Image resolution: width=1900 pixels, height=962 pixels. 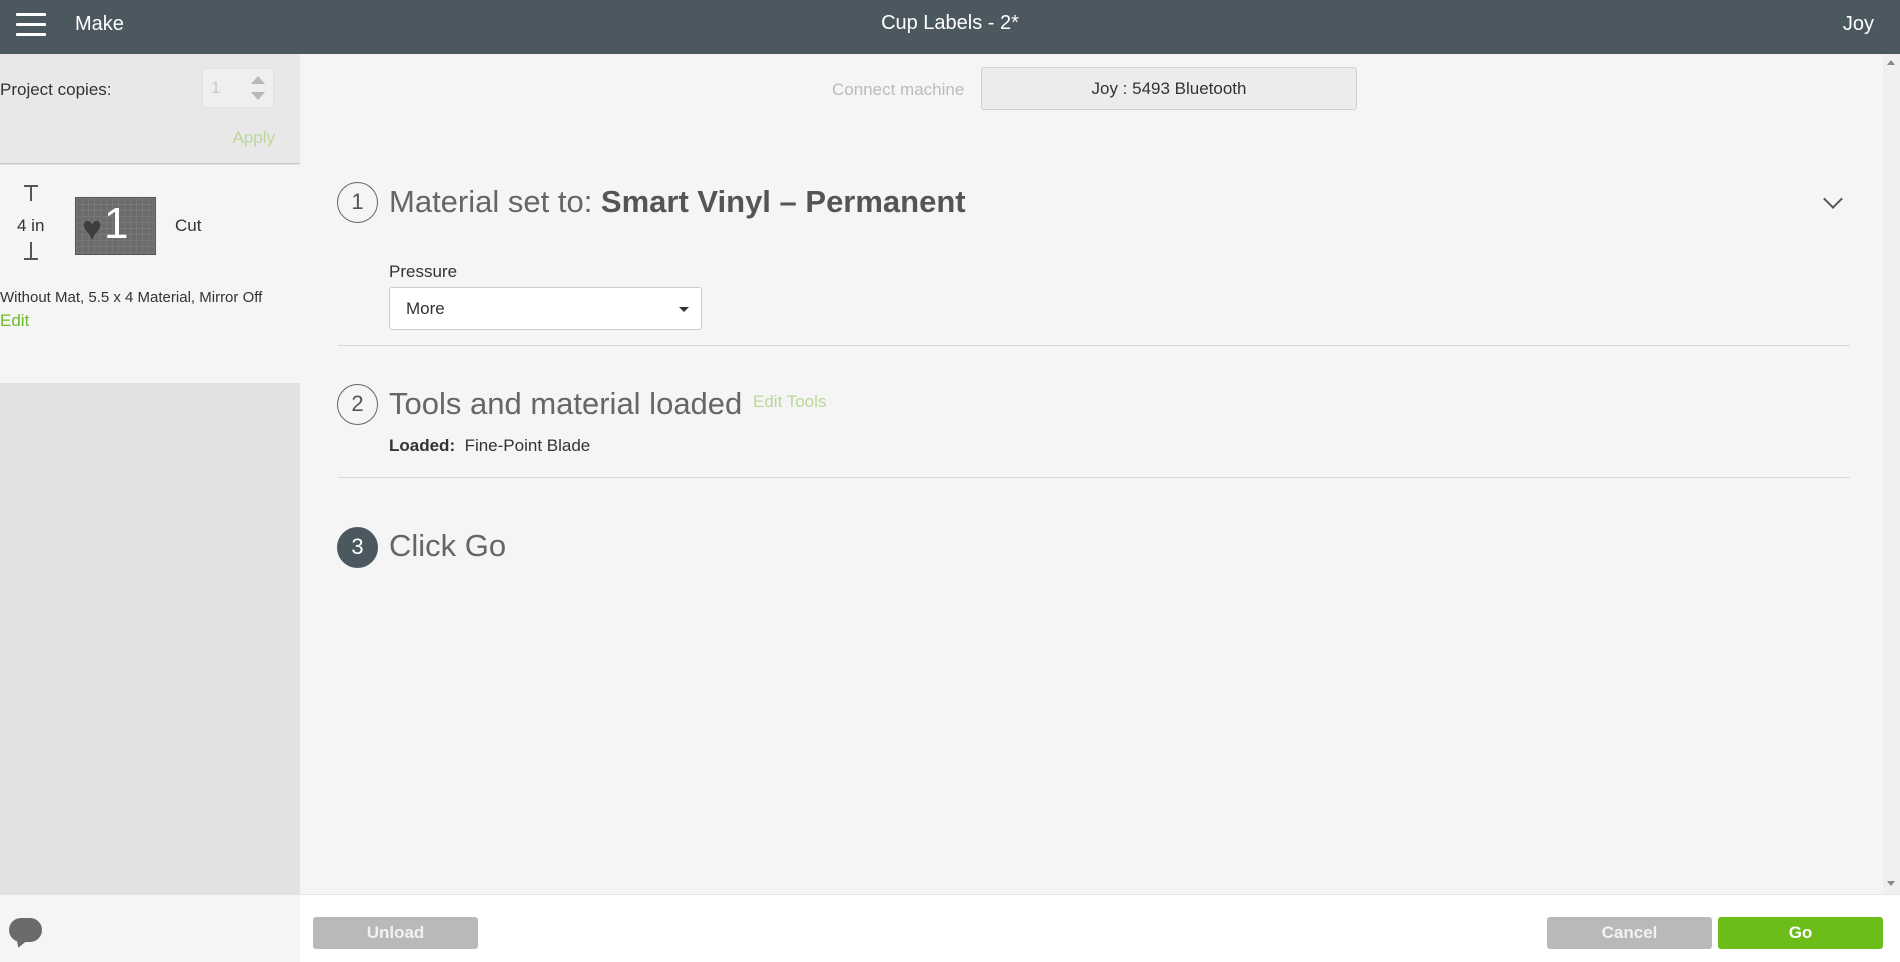 What do you see at coordinates (684, 309) in the screenshot?
I see `caret-down-icon` at bounding box center [684, 309].